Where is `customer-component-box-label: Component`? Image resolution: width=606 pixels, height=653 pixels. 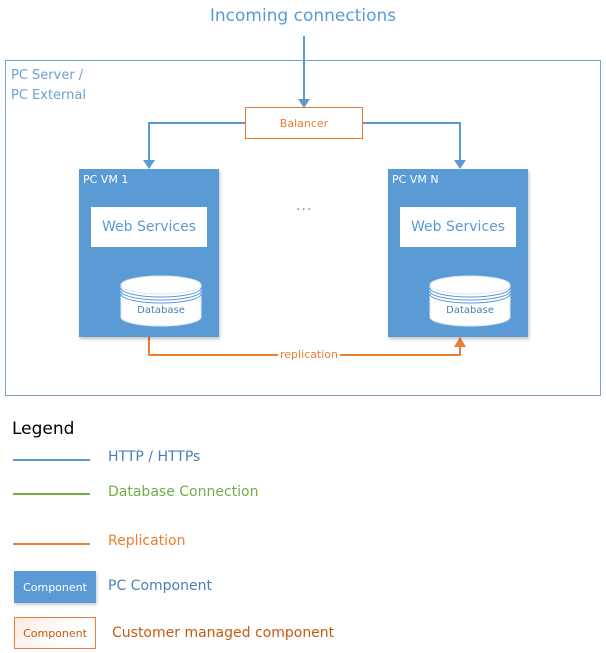
customer-component-box-label: Component is located at coordinates (55, 633).